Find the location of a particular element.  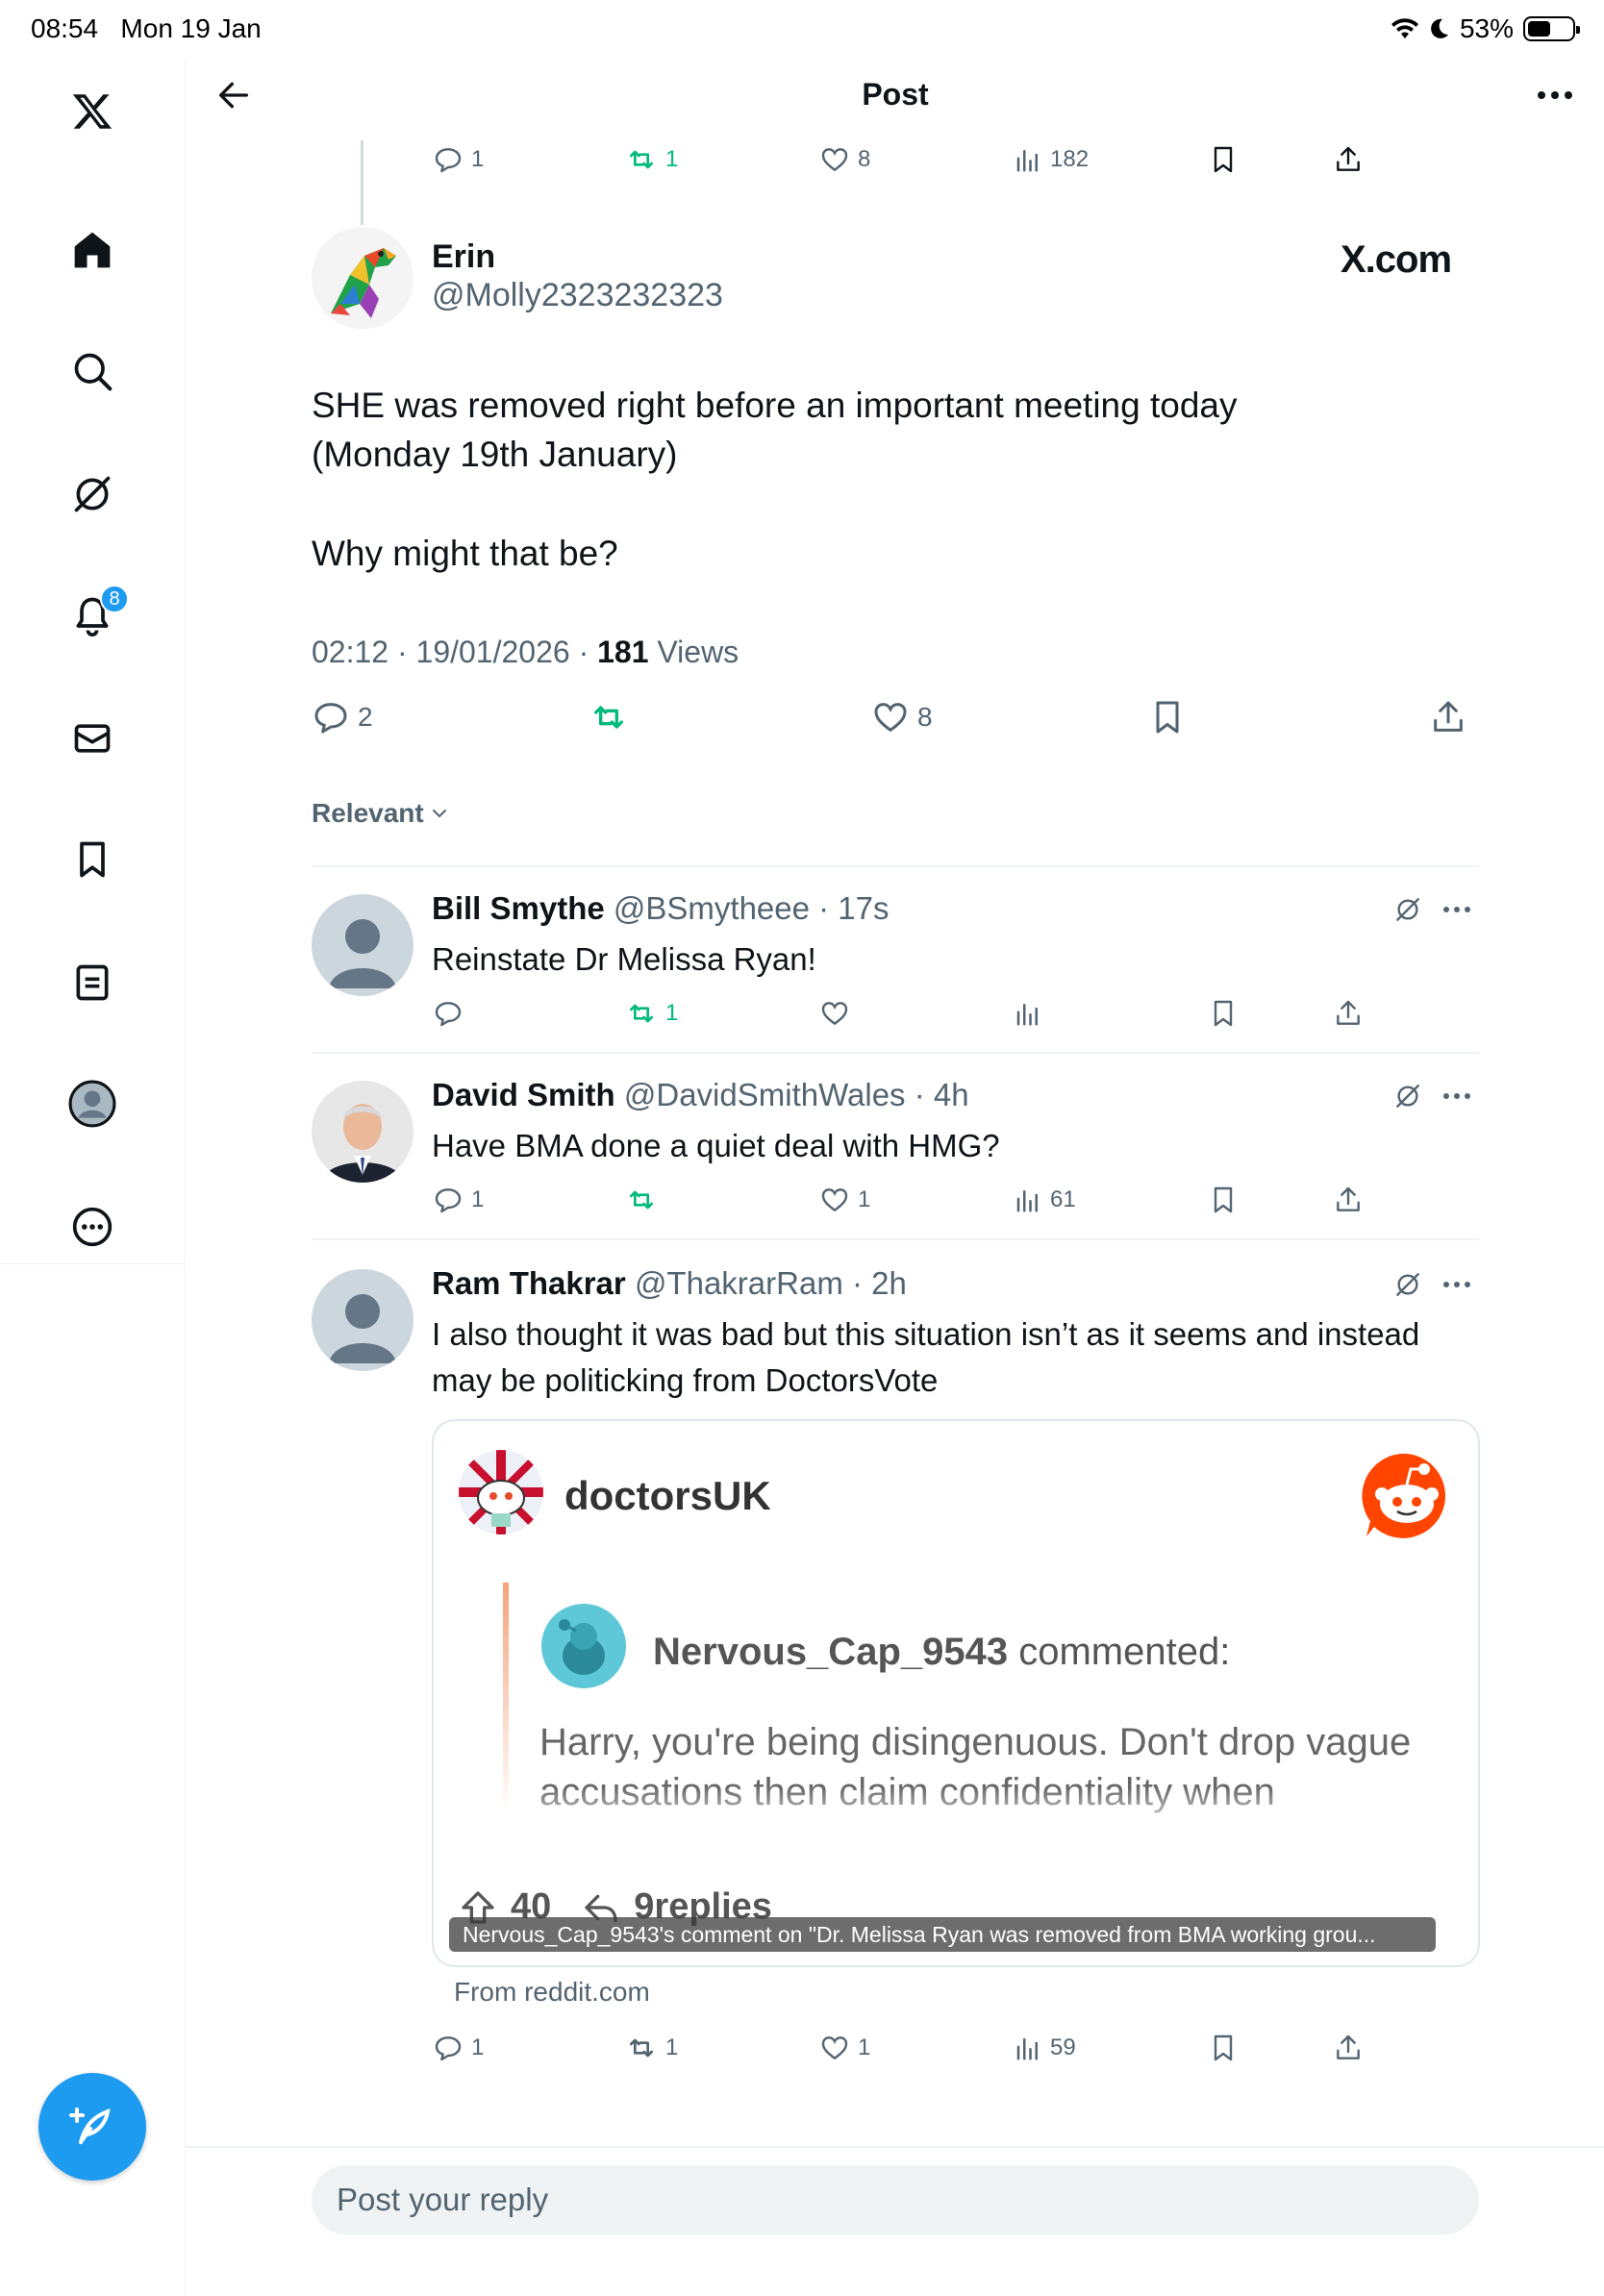

reply-author-handle: @BSmytheee is located at coordinates (712, 908).